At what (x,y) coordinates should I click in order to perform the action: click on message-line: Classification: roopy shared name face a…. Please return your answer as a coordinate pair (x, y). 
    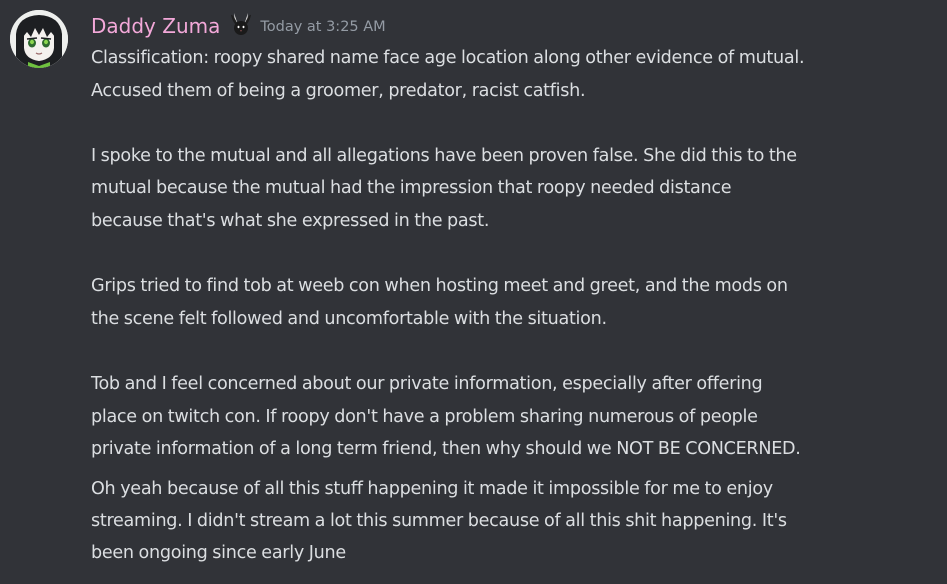
    Looking at the image, I should click on (448, 58).